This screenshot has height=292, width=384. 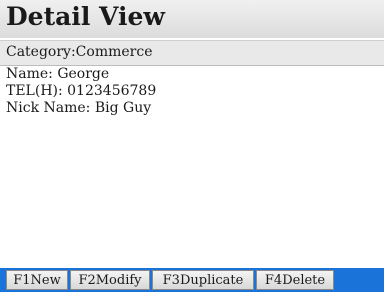 What do you see at coordinates (37, 280) in the screenshot?
I see `new-button: F1New` at bounding box center [37, 280].